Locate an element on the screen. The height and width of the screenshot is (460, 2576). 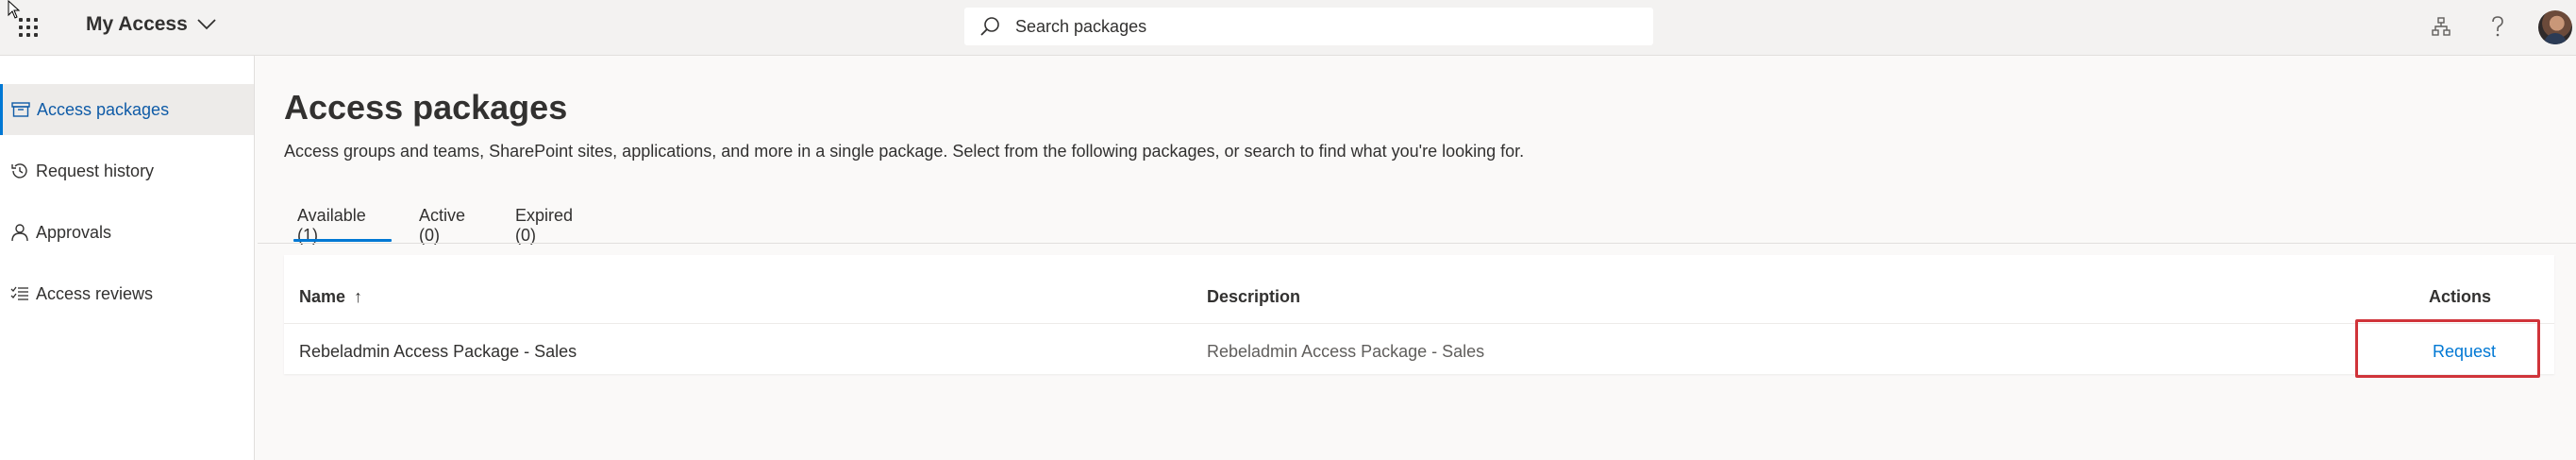
avatar is located at coordinates (2555, 27).